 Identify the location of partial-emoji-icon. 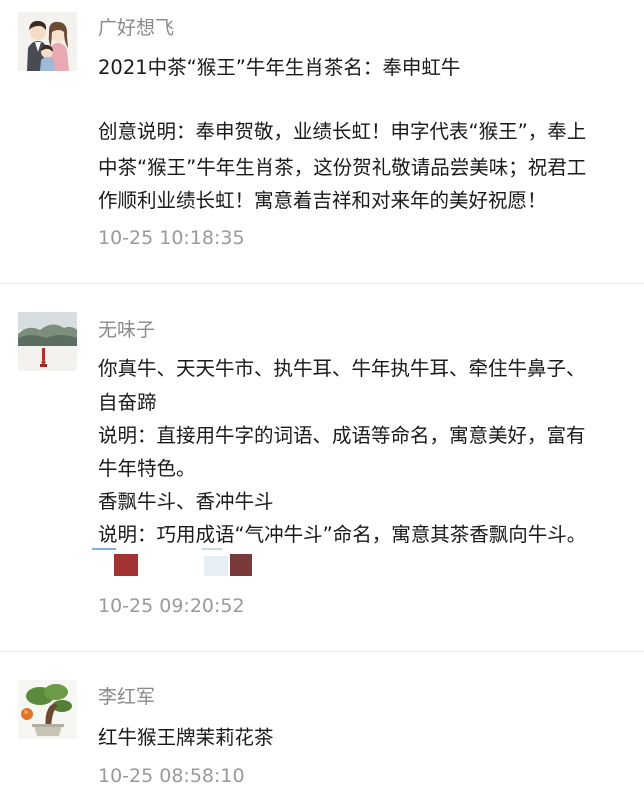
(172, 562).